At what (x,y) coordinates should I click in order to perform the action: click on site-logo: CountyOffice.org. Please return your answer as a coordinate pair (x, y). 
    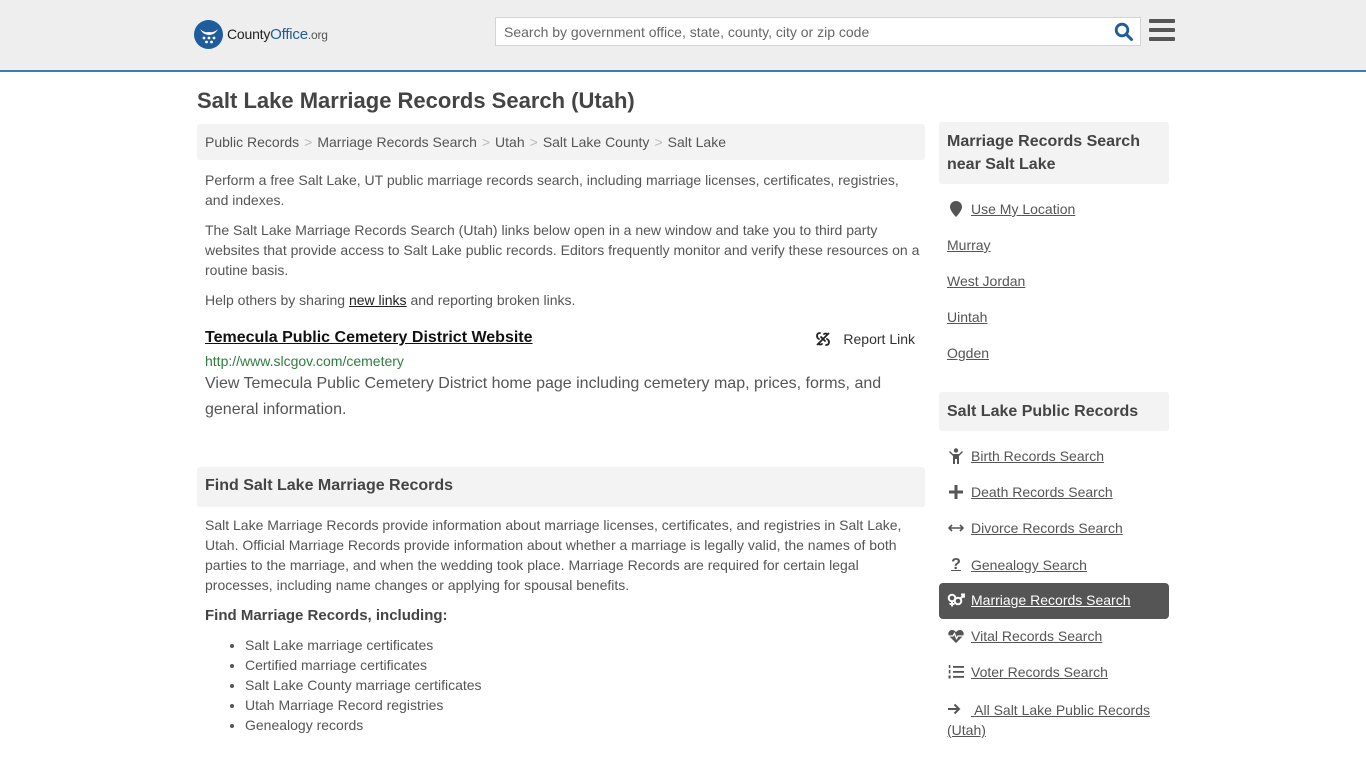
    Looking at the image, I should click on (261, 34).